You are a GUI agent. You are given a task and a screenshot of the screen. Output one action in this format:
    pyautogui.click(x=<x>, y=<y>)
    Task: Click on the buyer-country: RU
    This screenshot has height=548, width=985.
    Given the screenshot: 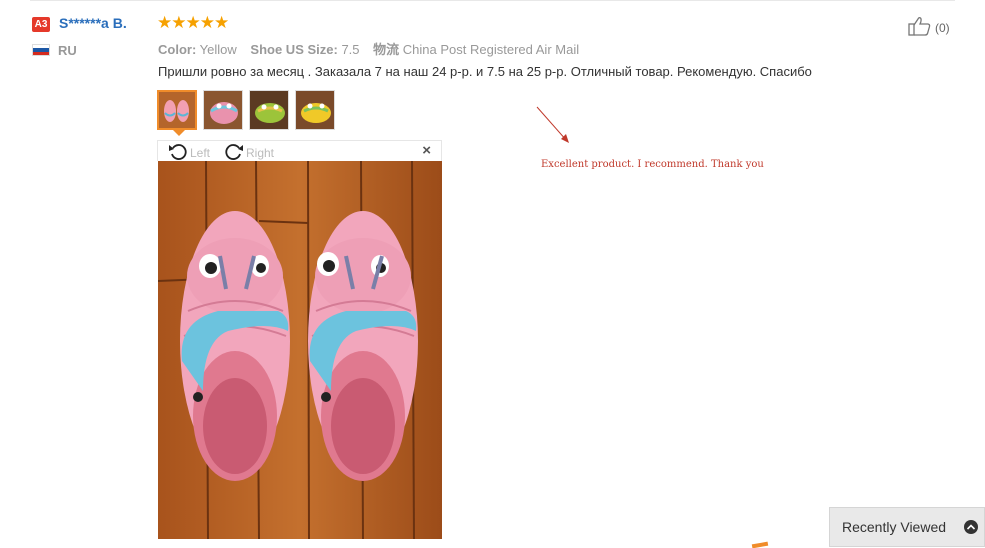 What is the action you would take?
    pyautogui.click(x=67, y=50)
    